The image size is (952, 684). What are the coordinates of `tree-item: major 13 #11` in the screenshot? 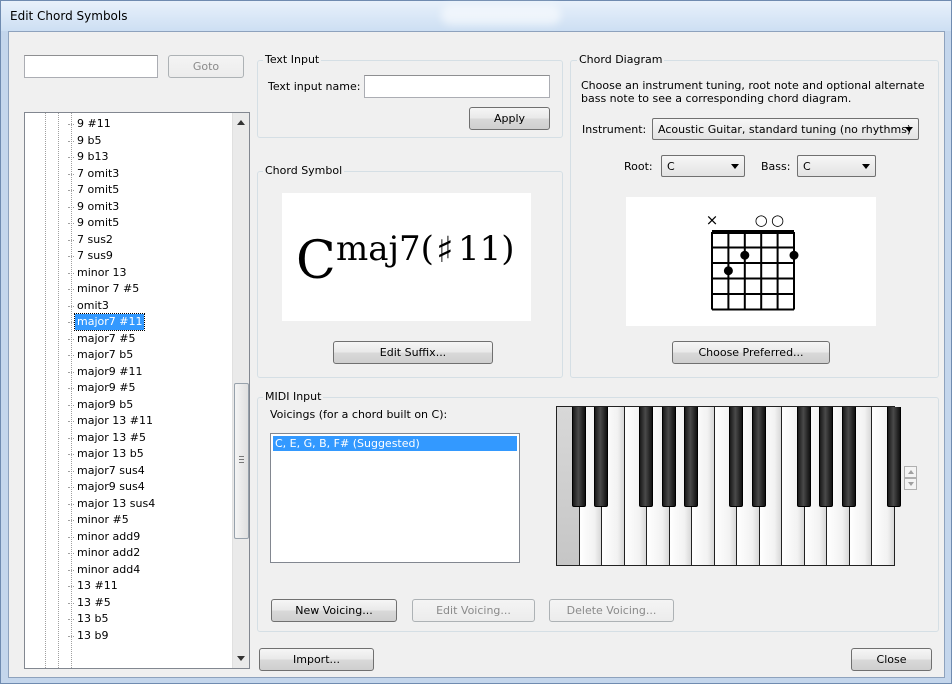 It's located at (111, 421).